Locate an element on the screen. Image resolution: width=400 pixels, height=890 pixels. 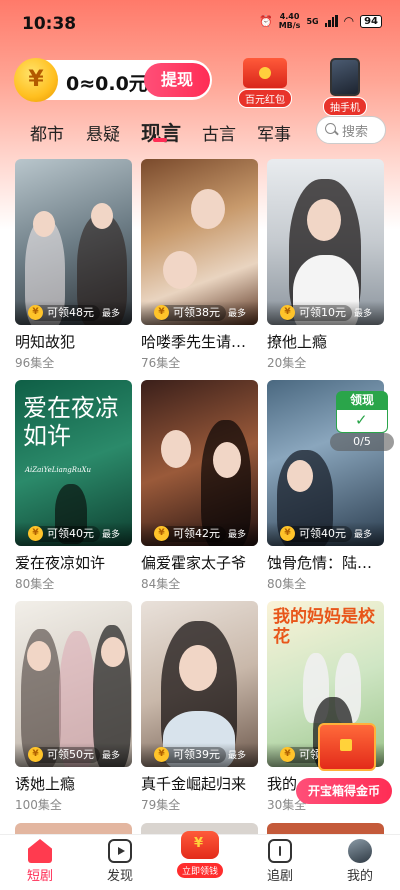
alarm-icon: ⏰ is located at coordinates (266, 21).